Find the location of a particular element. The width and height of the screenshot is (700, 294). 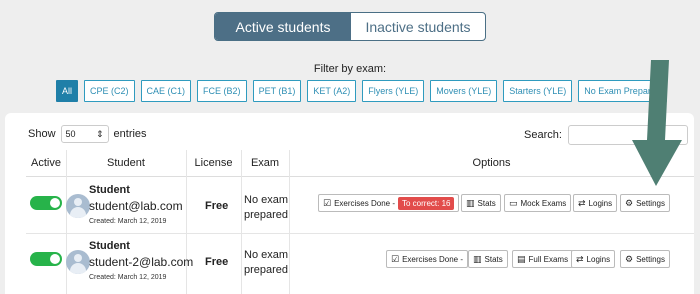

filter-chip-movers: Movers (YLE) is located at coordinates (464, 91).